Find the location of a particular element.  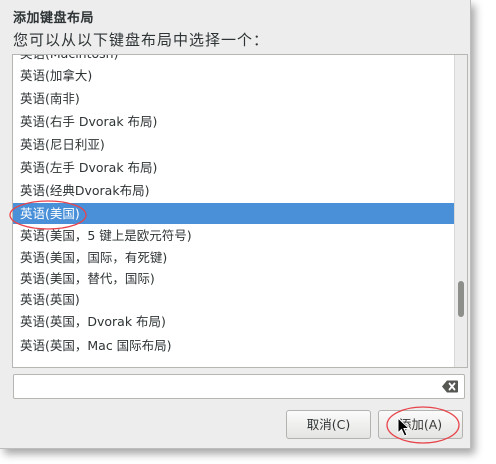

backspace-clear-icon is located at coordinates (450, 386).